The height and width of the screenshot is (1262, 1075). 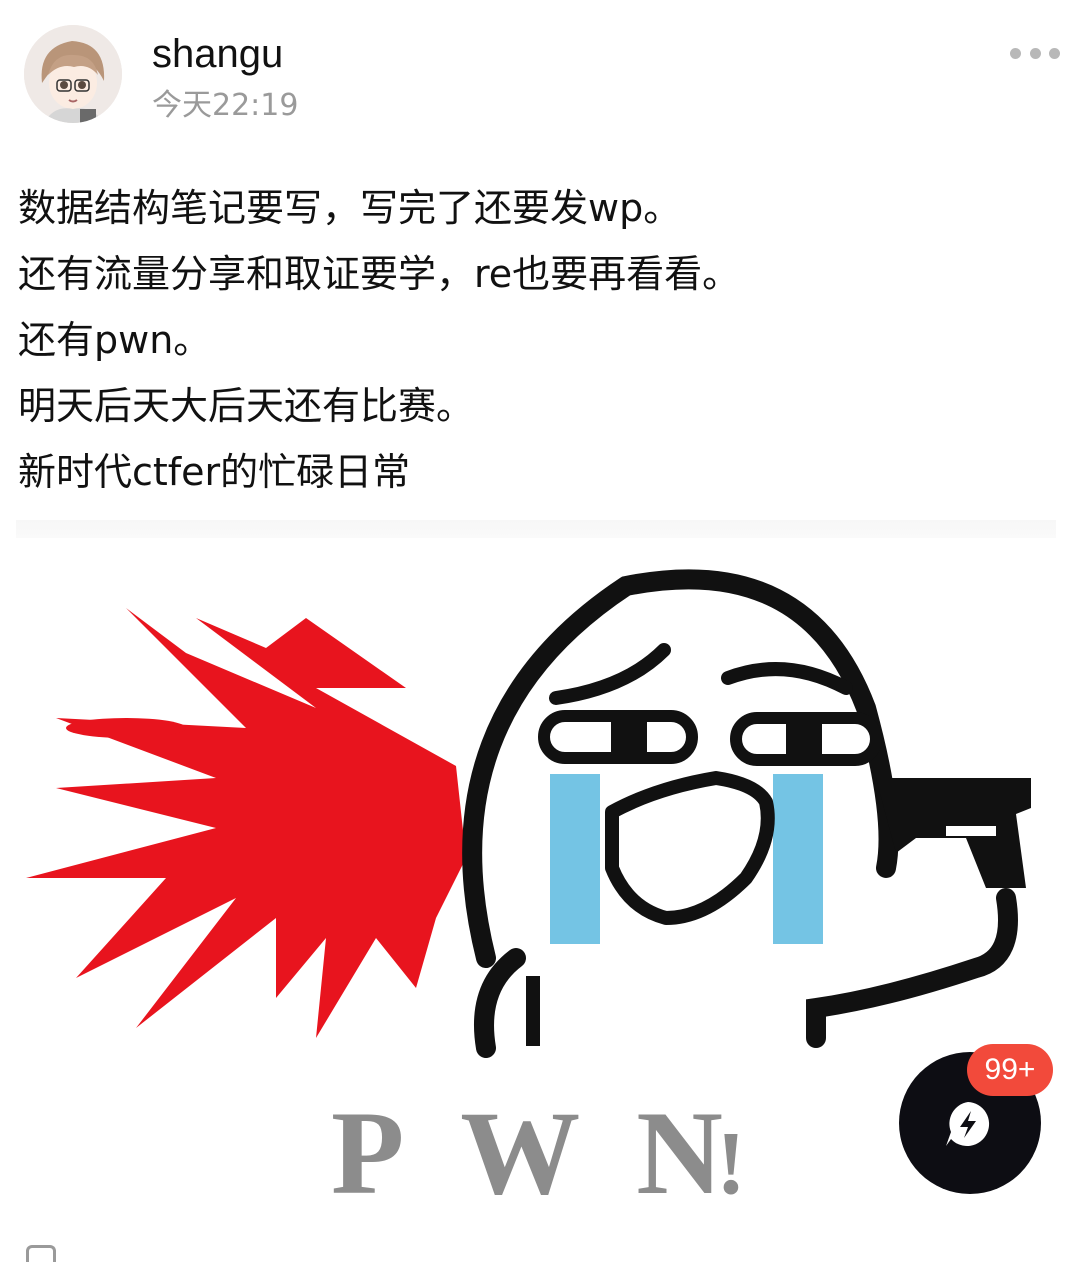 What do you see at coordinates (610, 674) in the screenshot?
I see `left-brow` at bounding box center [610, 674].